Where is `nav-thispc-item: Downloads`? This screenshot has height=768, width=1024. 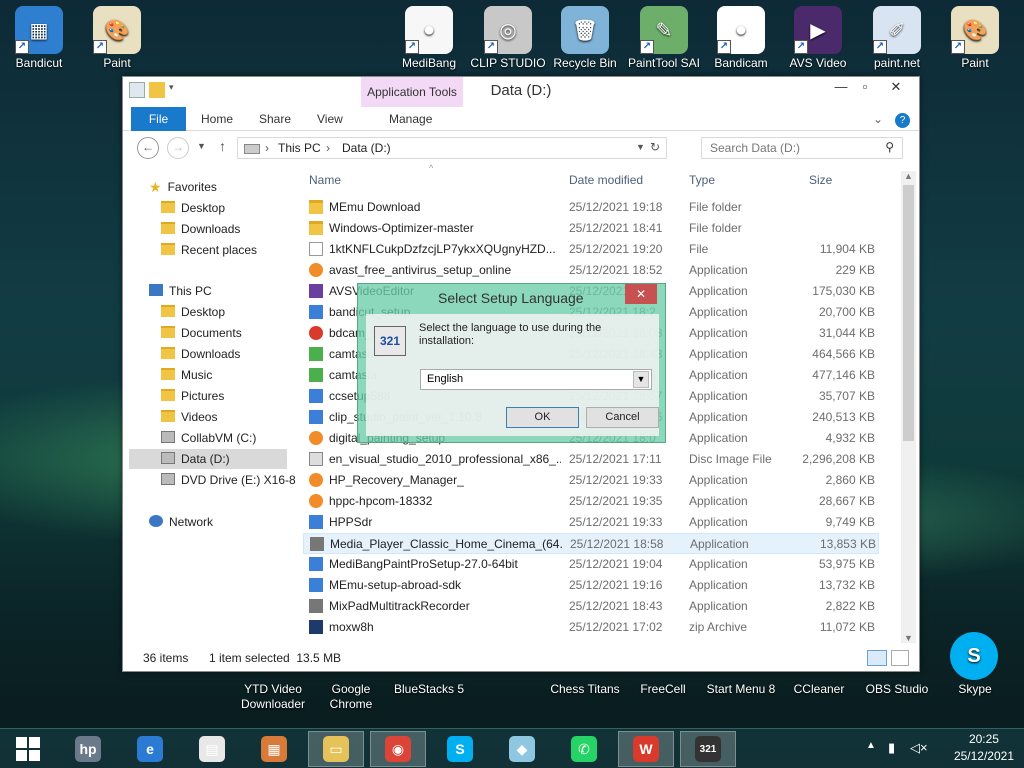
nav-thispc-item: Downloads is located at coordinates (200, 354).